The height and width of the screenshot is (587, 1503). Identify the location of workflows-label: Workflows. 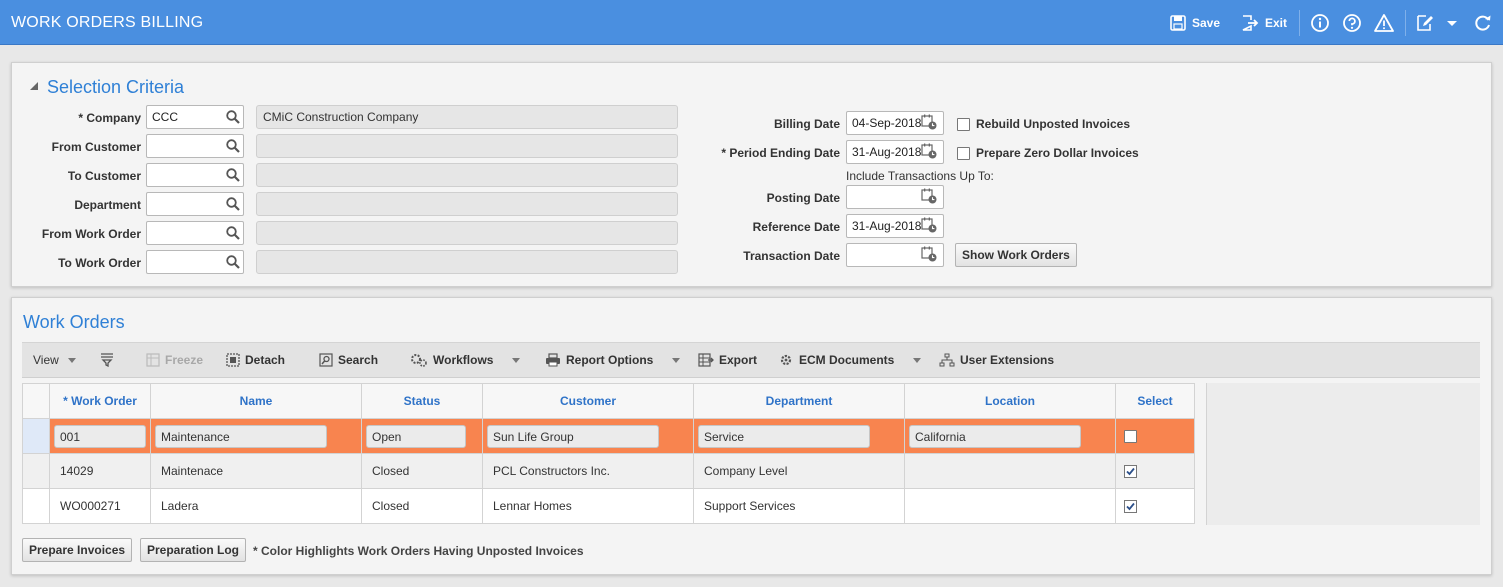
(463, 360).